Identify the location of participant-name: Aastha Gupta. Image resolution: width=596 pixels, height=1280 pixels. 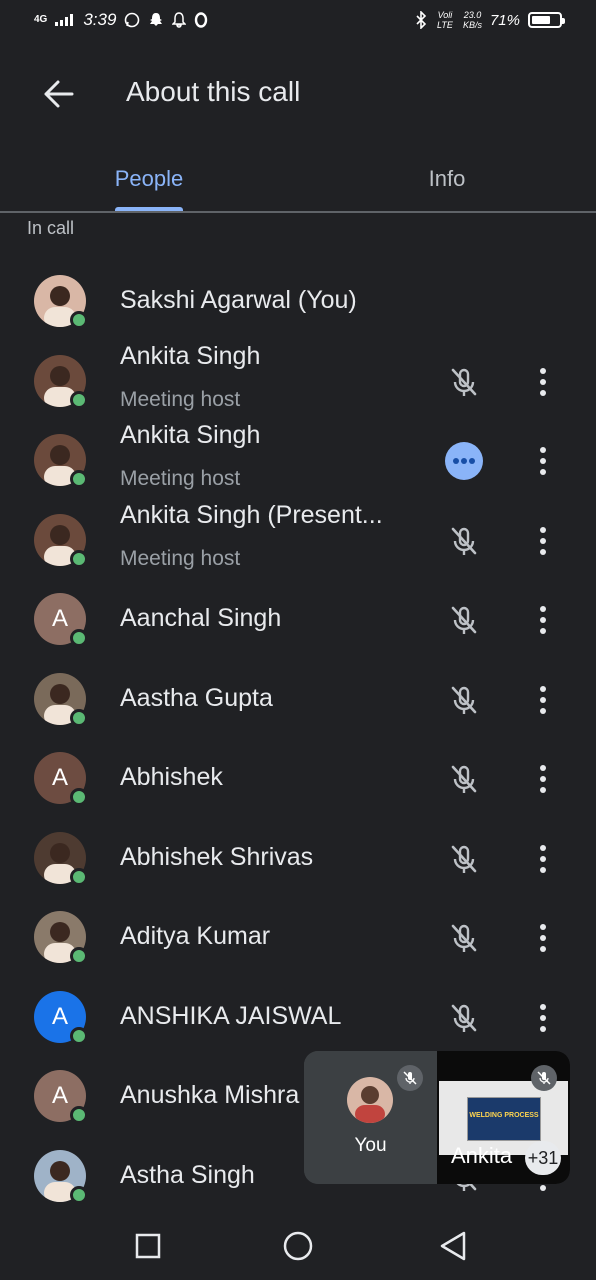
(196, 697).